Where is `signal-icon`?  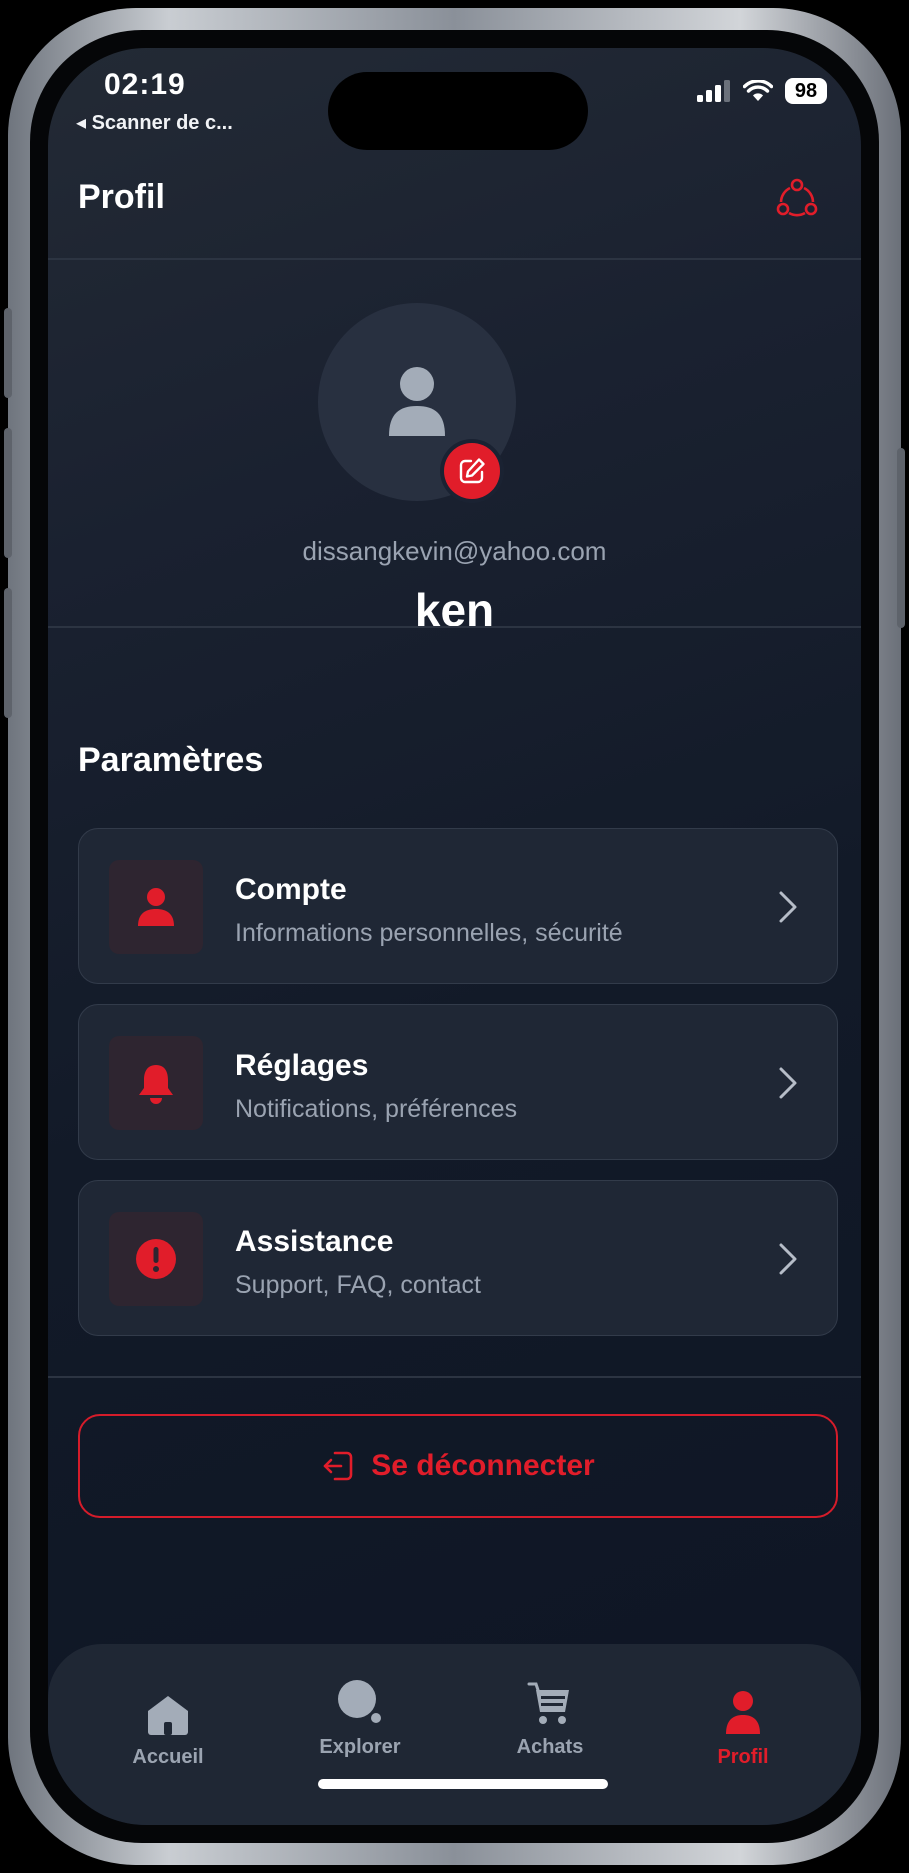 signal-icon is located at coordinates (713, 91).